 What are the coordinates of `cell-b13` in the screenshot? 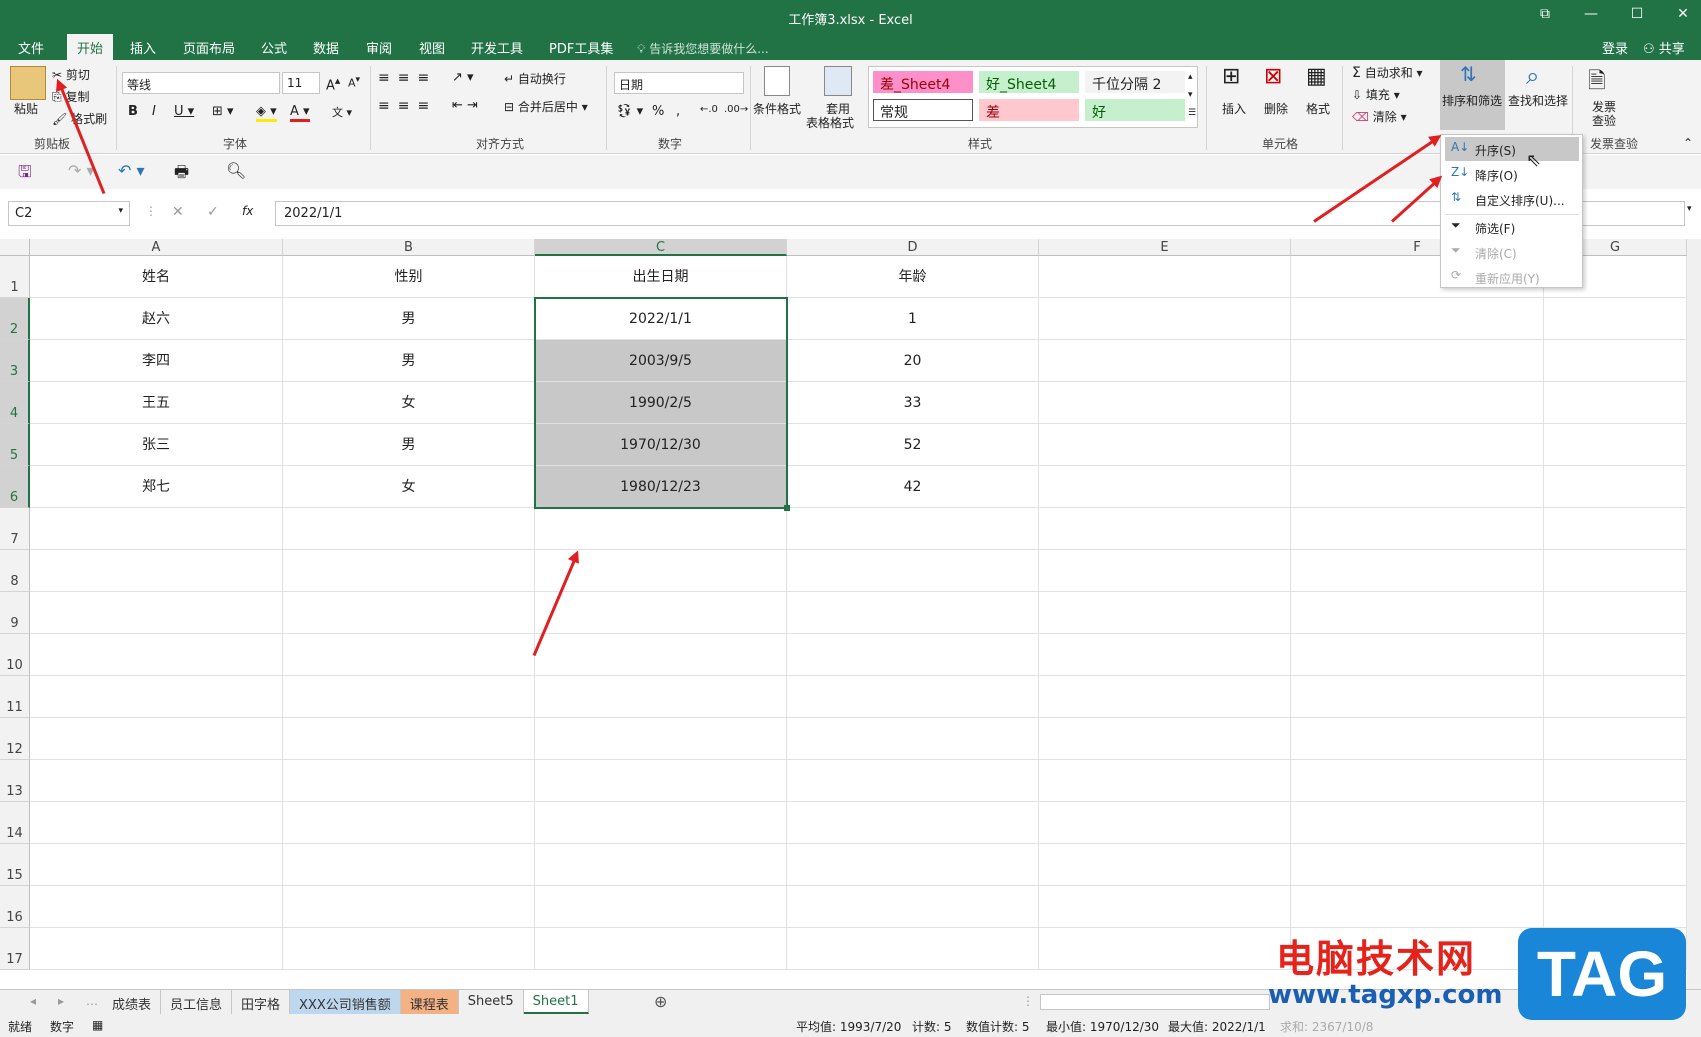 It's located at (409, 781).